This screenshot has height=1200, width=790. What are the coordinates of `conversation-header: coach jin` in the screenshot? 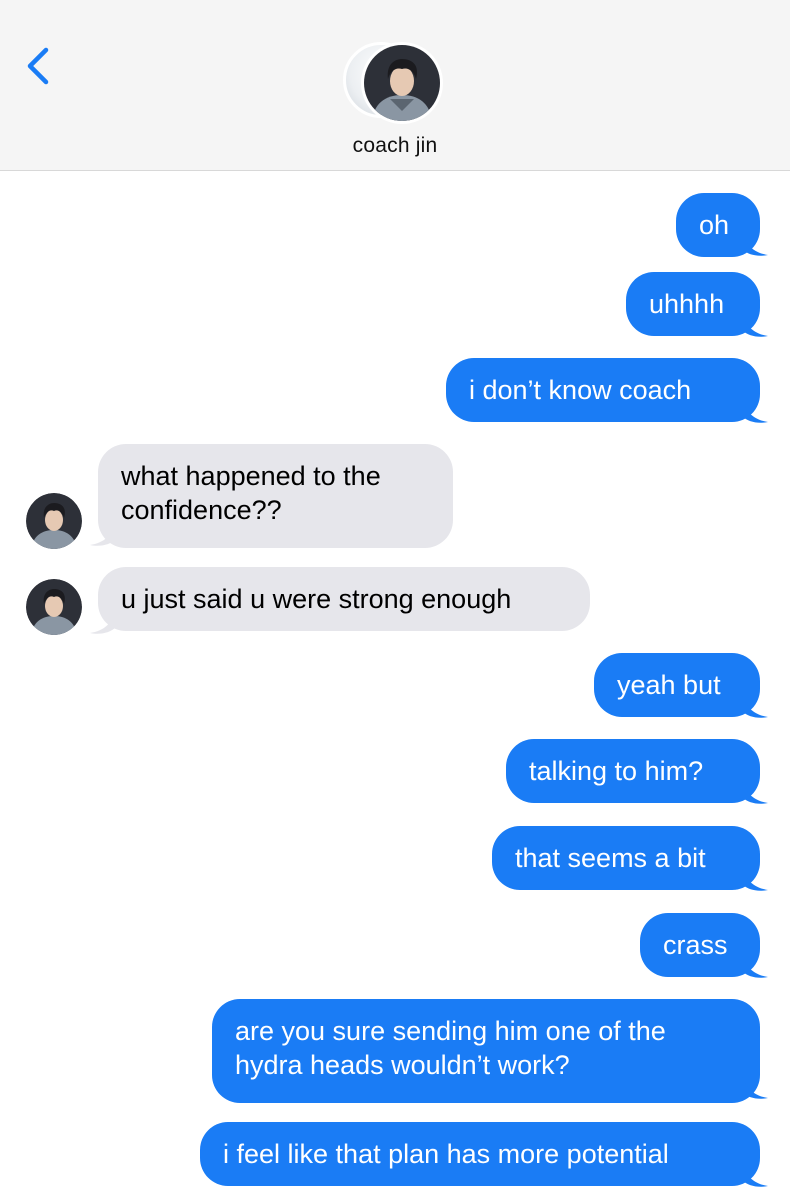 It's located at (395, 85).